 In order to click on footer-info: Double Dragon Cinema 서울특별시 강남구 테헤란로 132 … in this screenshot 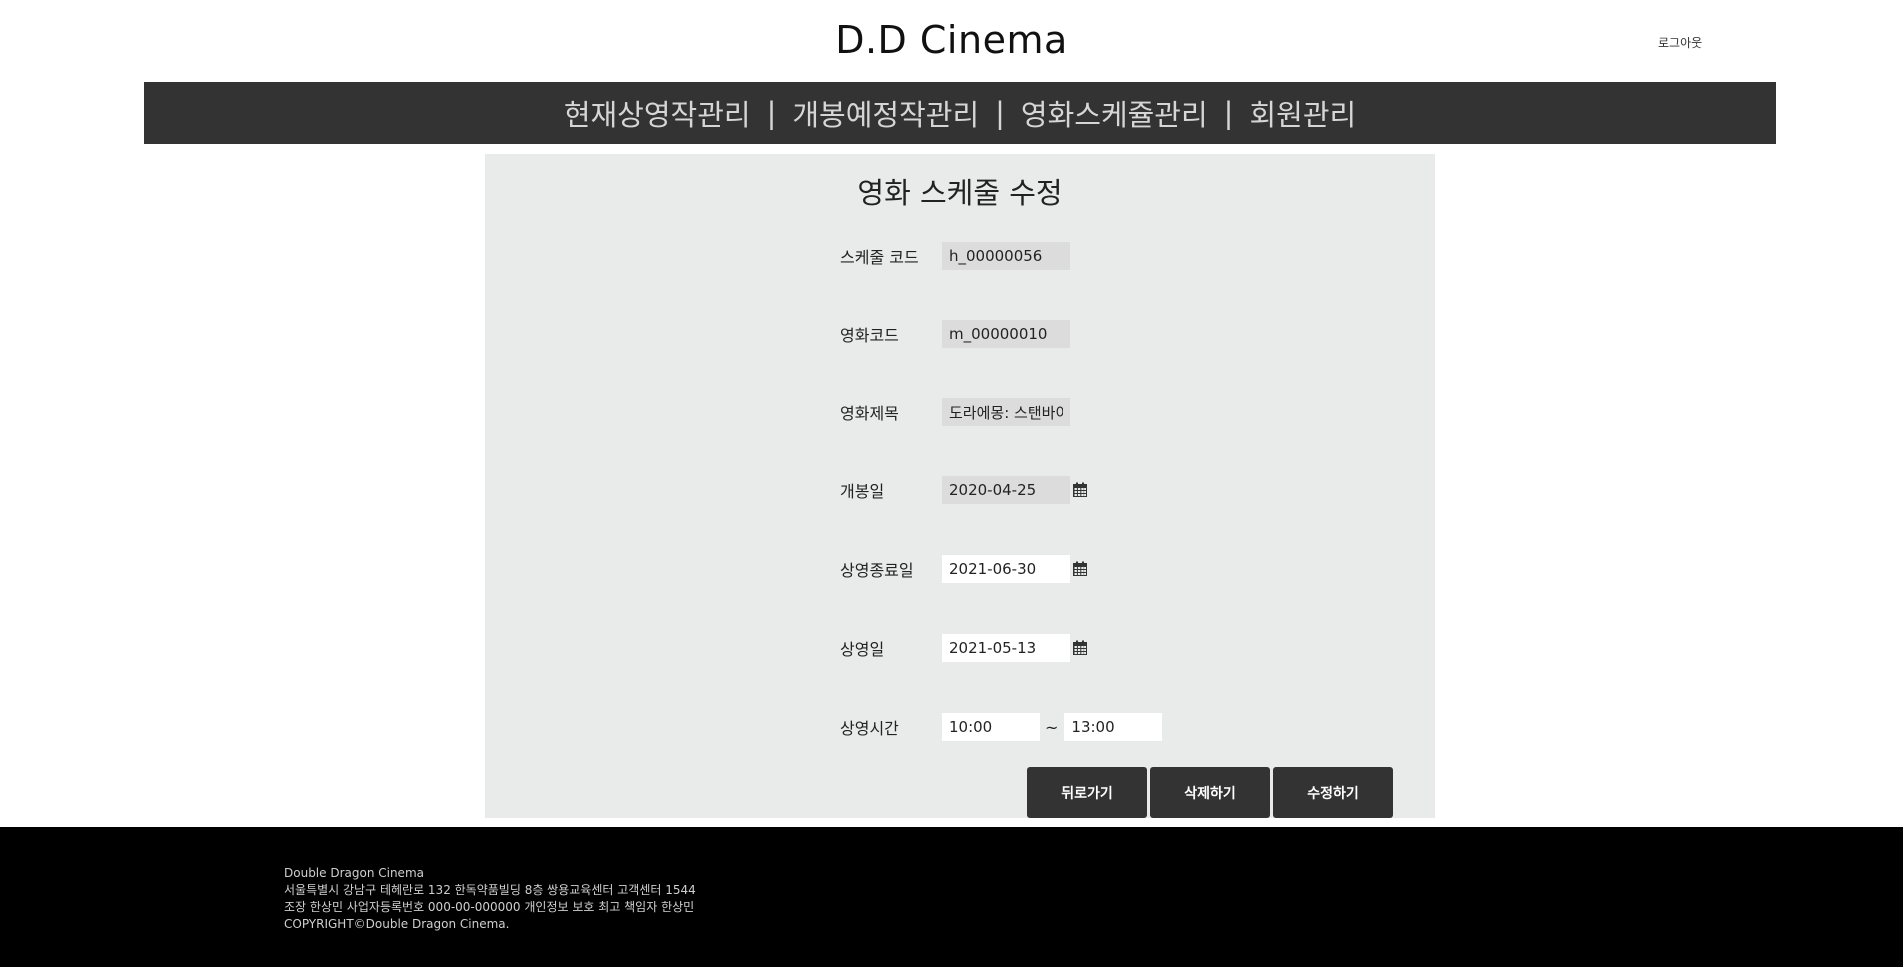, I will do `click(490, 899)`.